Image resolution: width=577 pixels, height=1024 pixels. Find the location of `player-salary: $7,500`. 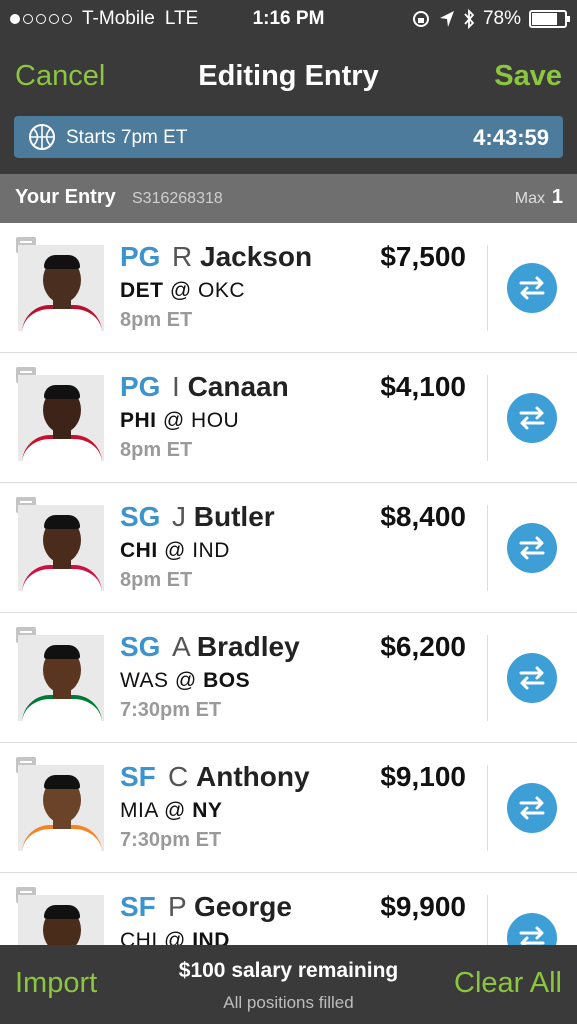

player-salary: $7,500 is located at coordinates (423, 256).